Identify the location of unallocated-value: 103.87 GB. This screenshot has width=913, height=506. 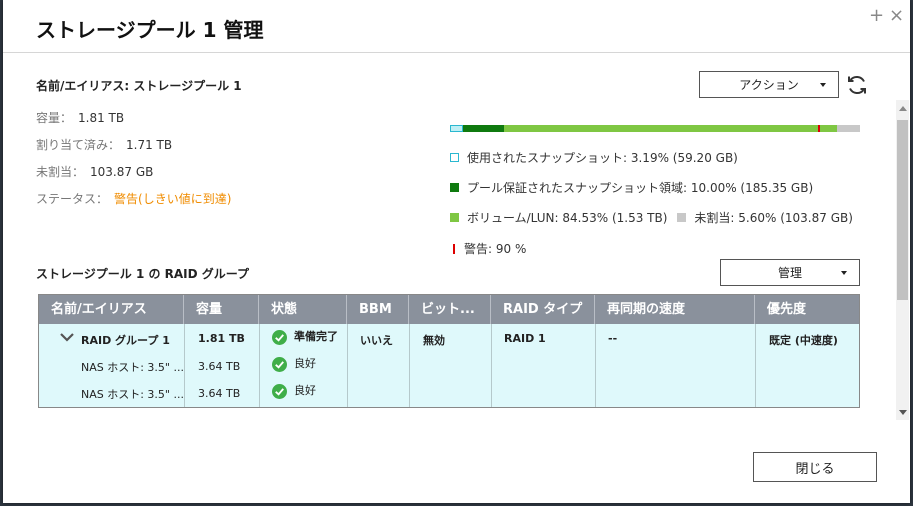
(122, 172).